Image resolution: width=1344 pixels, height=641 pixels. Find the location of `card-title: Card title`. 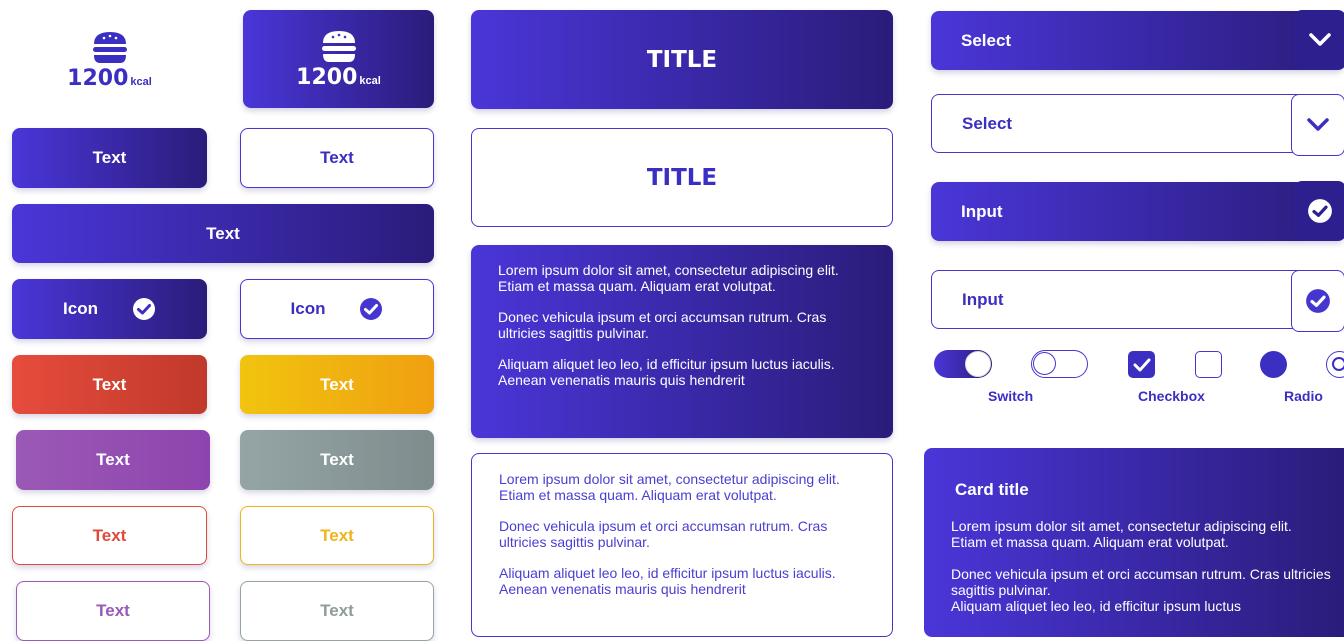

card-title: Card title is located at coordinates (992, 489).